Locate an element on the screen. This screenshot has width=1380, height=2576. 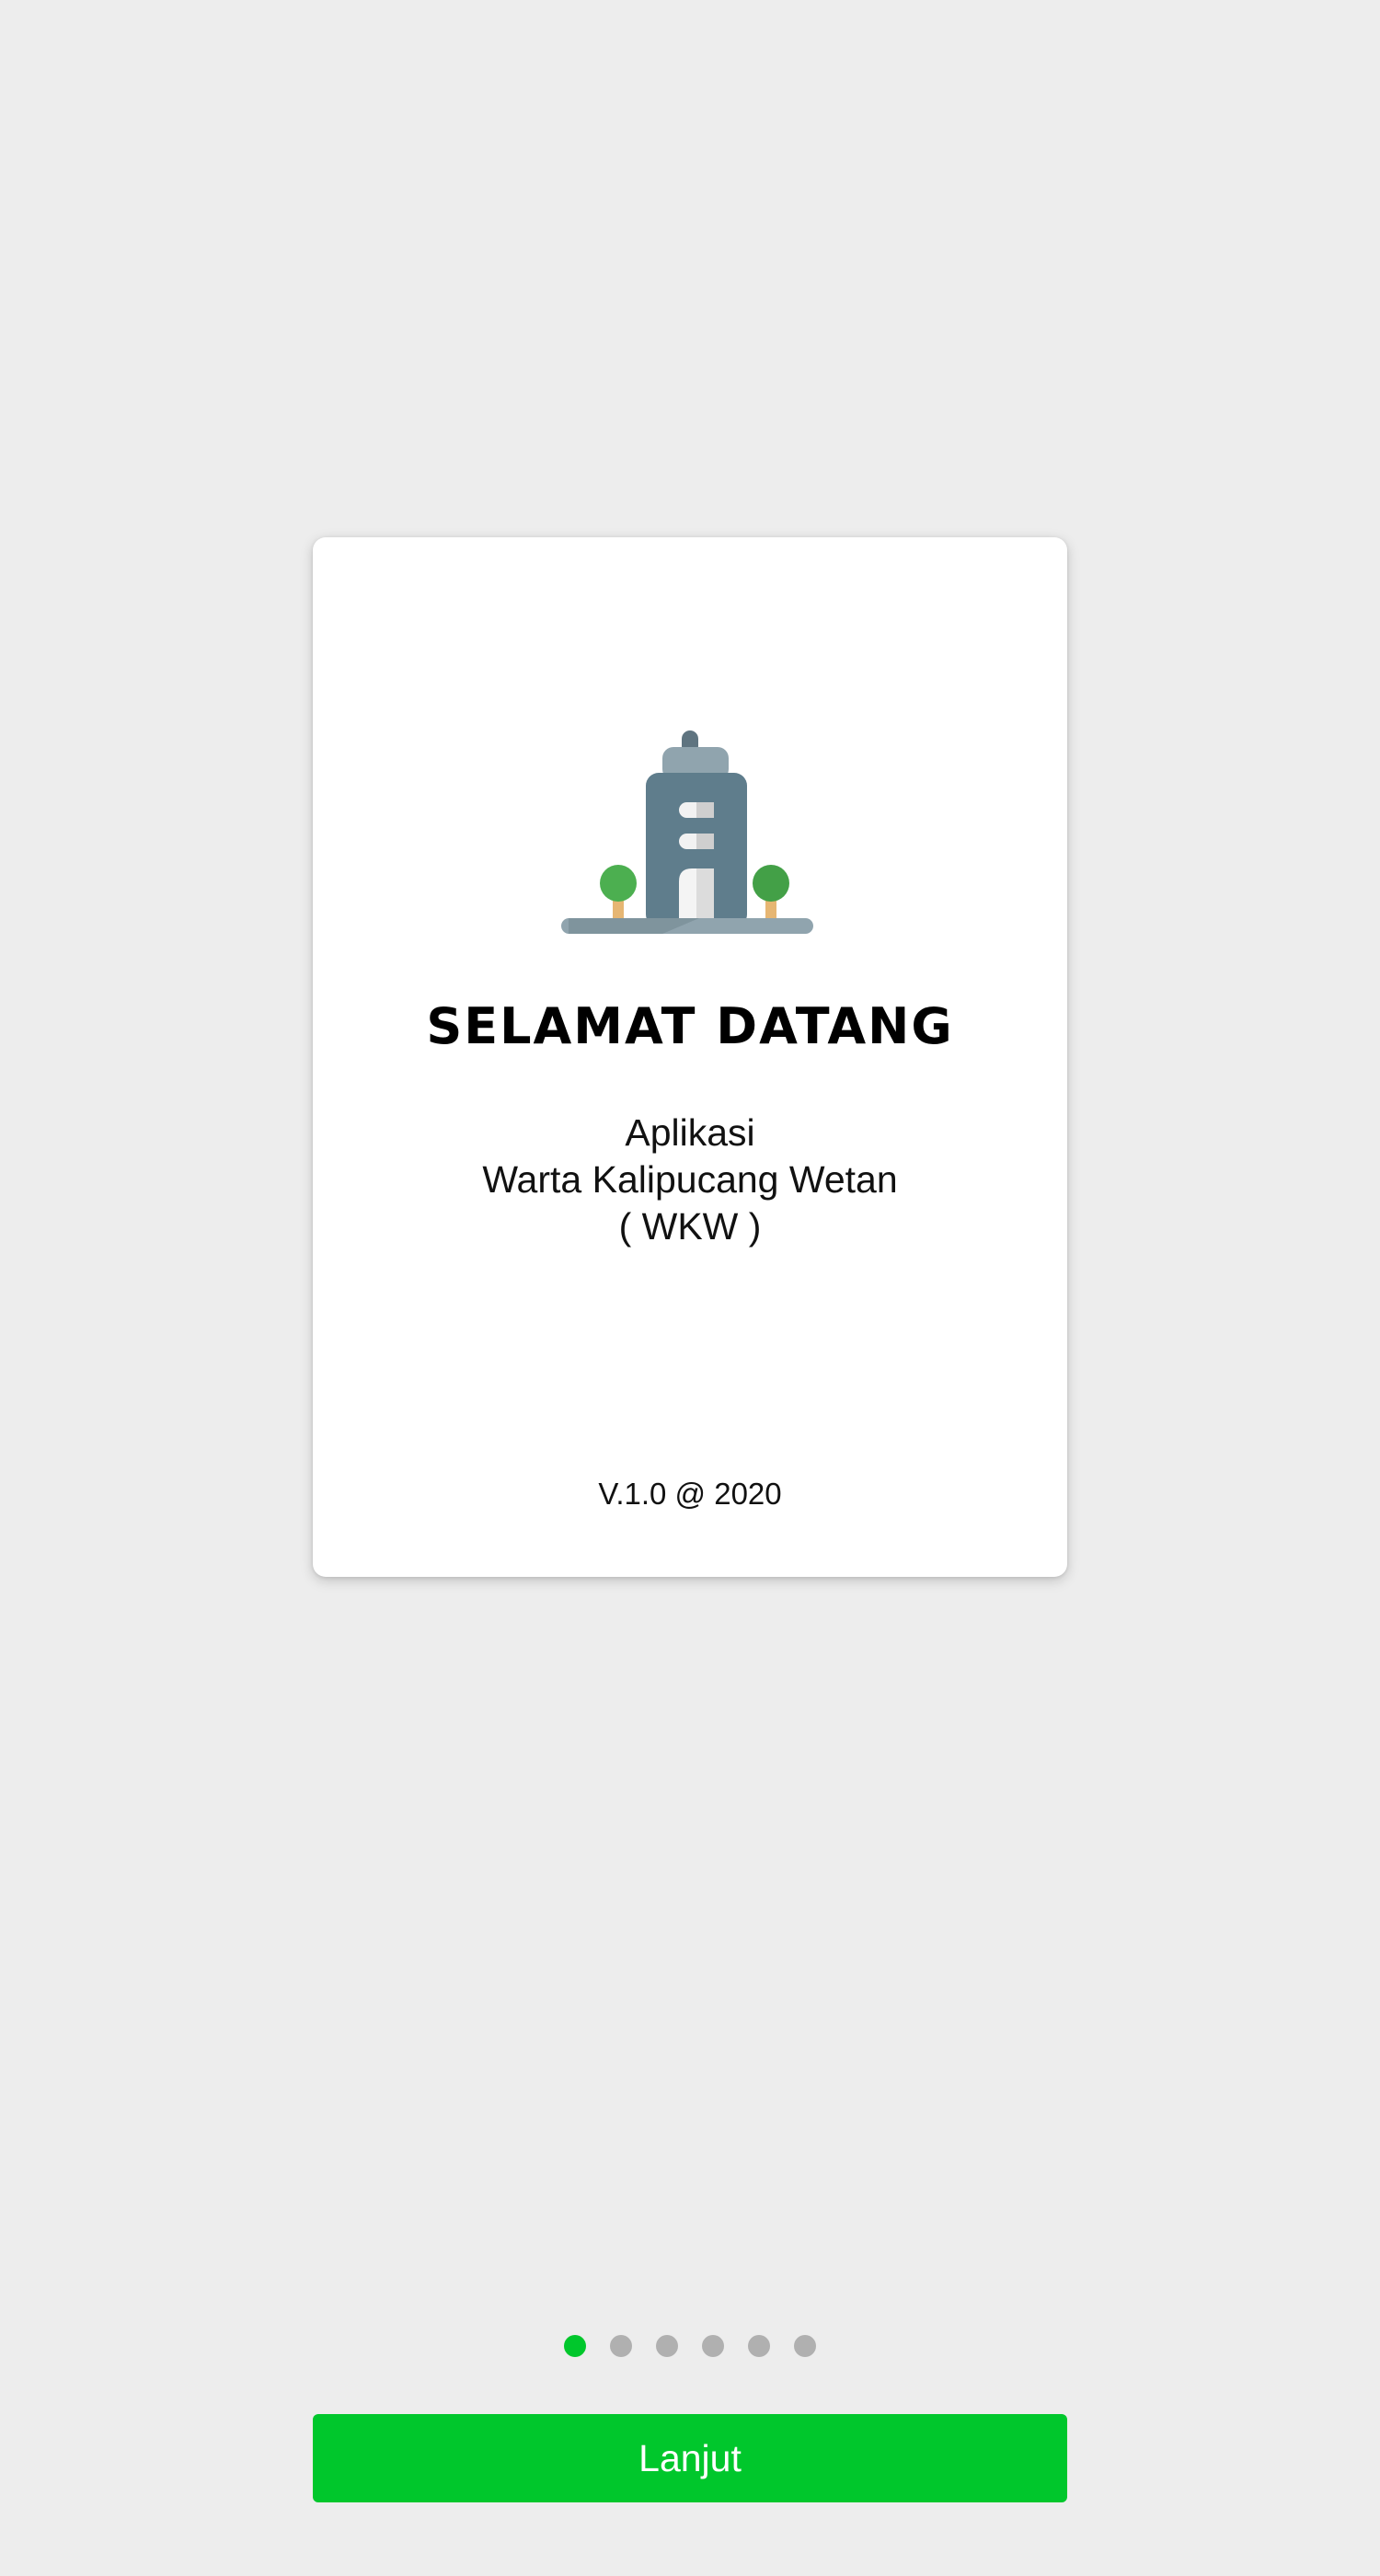
subtitle-line: Warta Kalipucang Wetan is located at coordinates (690, 1179).